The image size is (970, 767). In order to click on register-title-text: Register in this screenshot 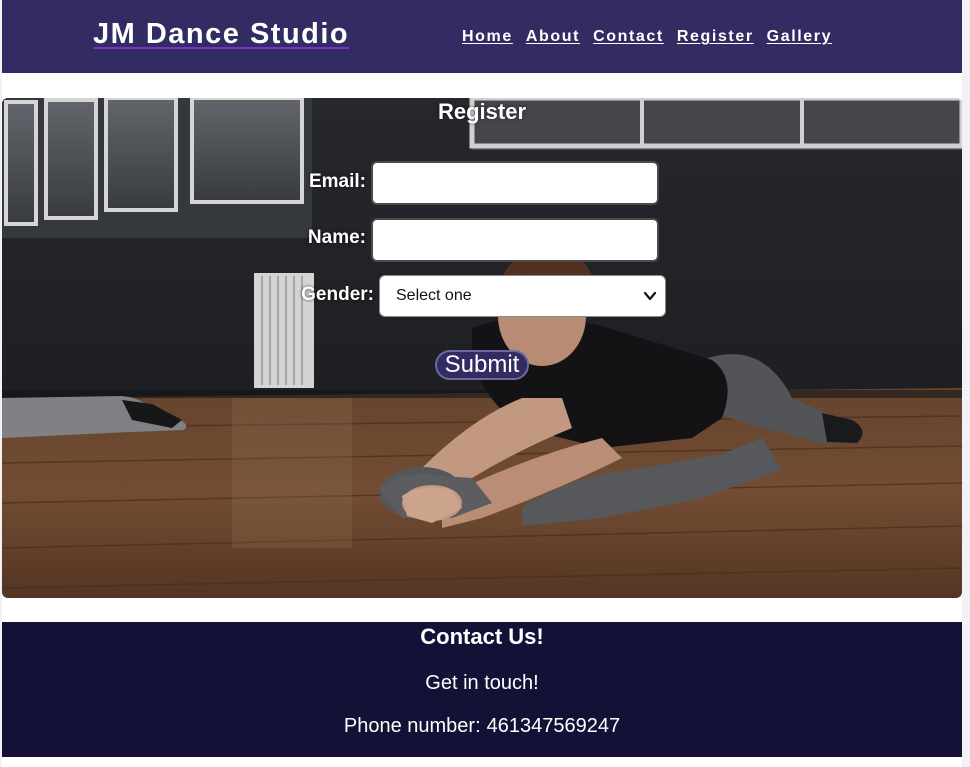, I will do `click(482, 111)`.